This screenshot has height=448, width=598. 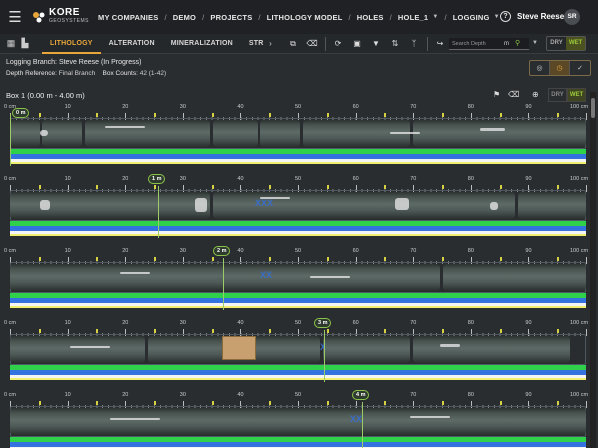 What do you see at coordinates (579, 179) in the screenshot?
I see `ruler-label: 100 cm` at bounding box center [579, 179].